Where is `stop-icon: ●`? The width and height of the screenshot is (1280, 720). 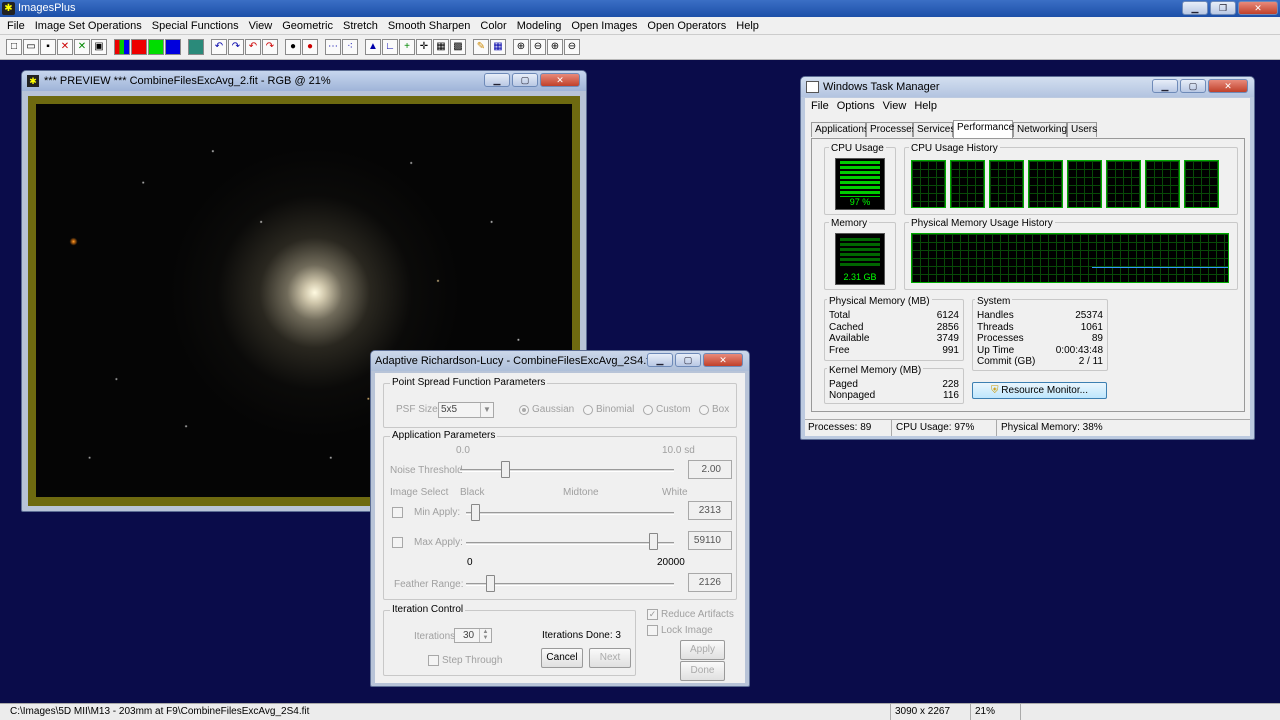 stop-icon: ● is located at coordinates (310, 47).